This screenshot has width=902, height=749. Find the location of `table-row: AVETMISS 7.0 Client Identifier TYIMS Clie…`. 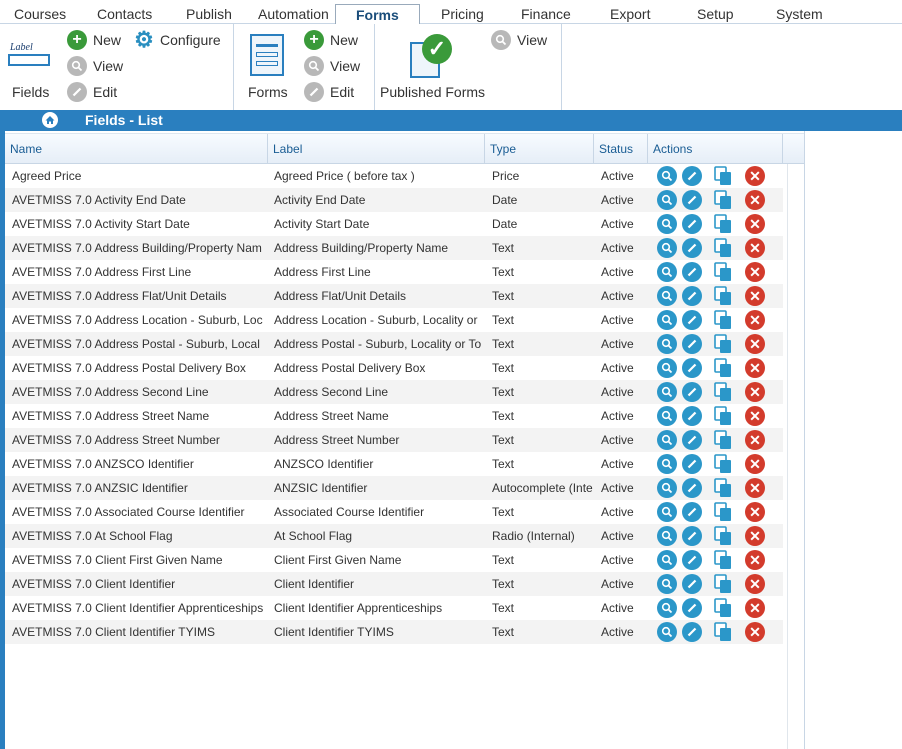

table-row: AVETMISS 7.0 Client Identifier TYIMS Clie… is located at coordinates (394, 632).